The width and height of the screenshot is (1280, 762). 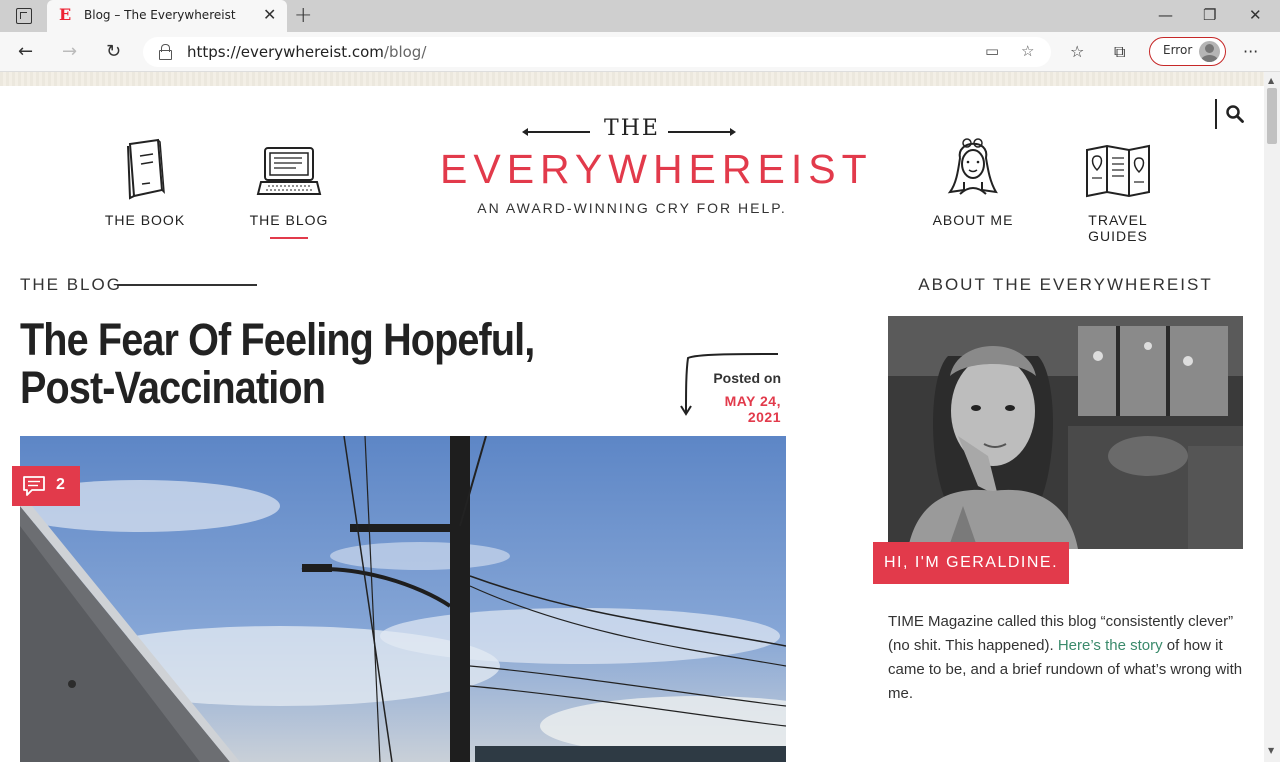 I want to click on nav-item-about: ABOUT ME, so click(x=973, y=183).